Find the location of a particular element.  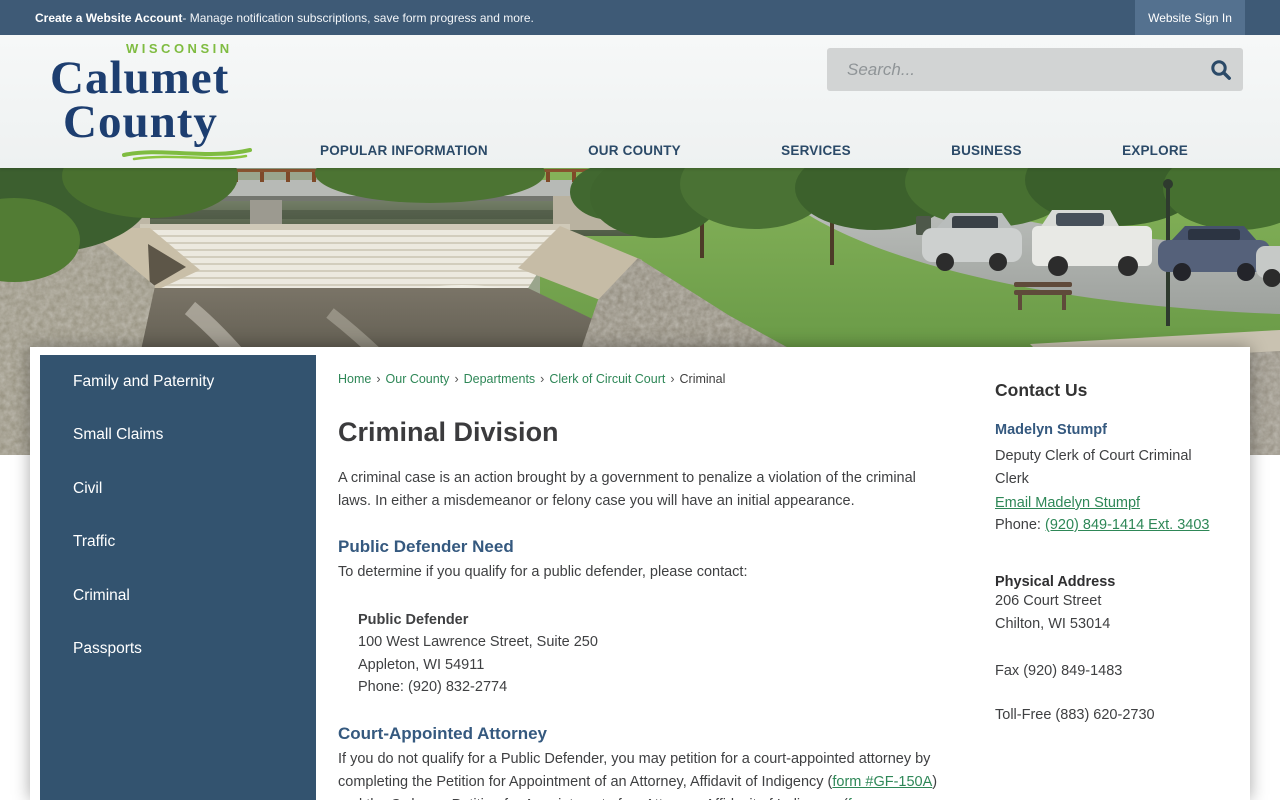

sidebar-item-civil: Civil is located at coordinates (178, 489).